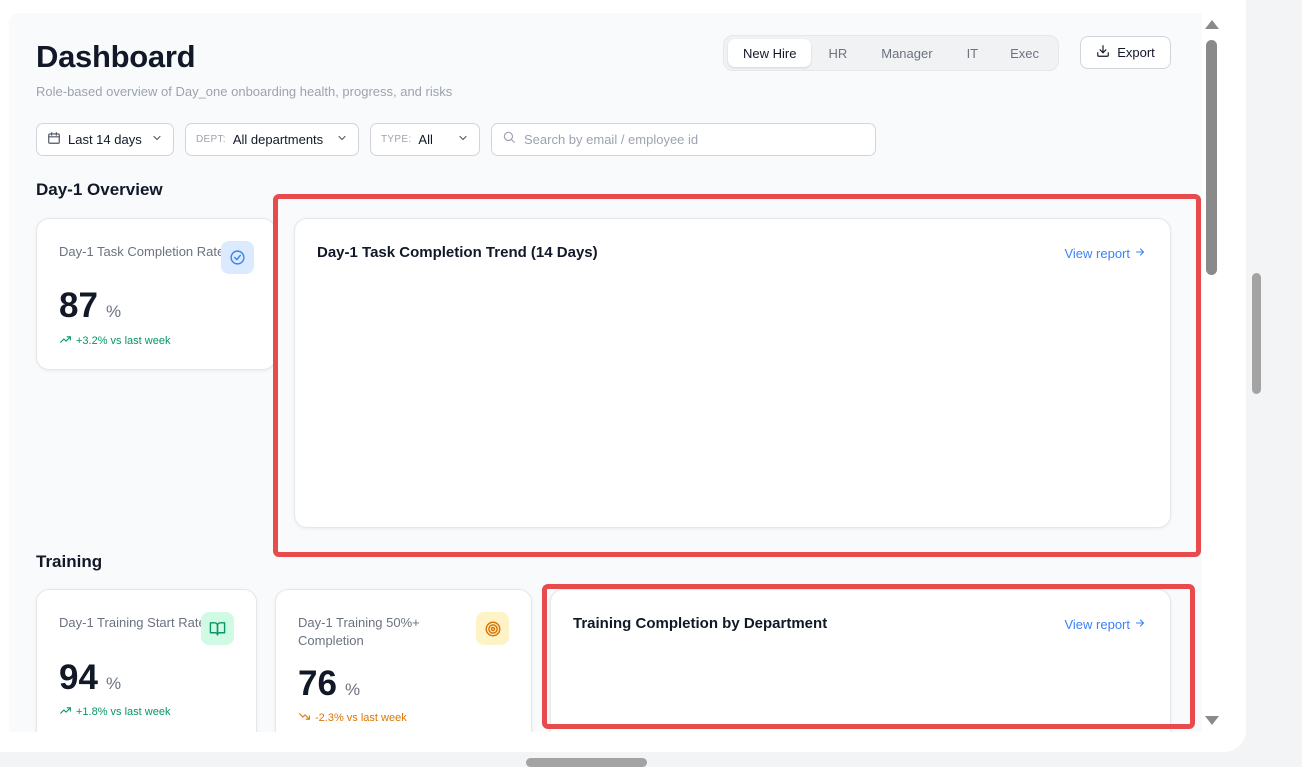 The width and height of the screenshot is (1302, 767). I want to click on calendar-icon, so click(54, 139).